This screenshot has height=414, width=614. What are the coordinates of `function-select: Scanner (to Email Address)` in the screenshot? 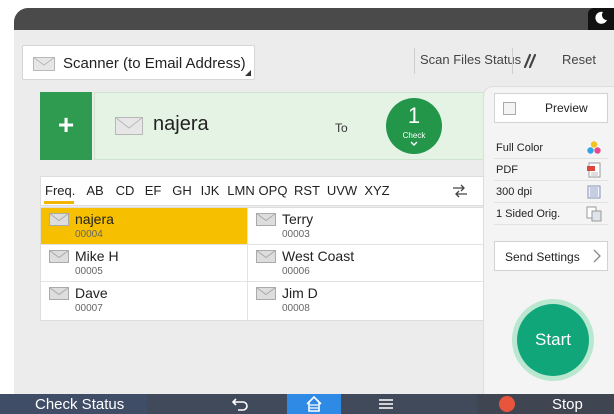 It's located at (138, 62).